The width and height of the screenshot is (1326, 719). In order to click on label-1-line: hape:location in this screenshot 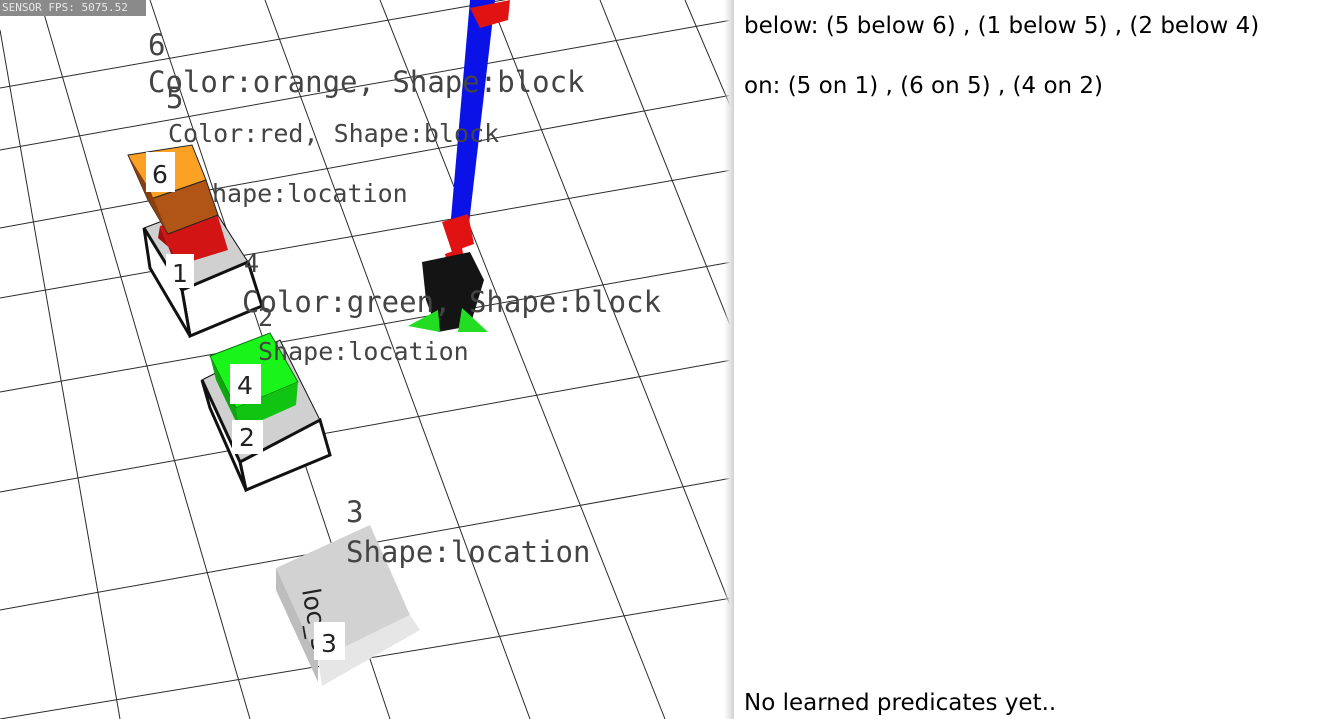, I will do `click(310, 193)`.